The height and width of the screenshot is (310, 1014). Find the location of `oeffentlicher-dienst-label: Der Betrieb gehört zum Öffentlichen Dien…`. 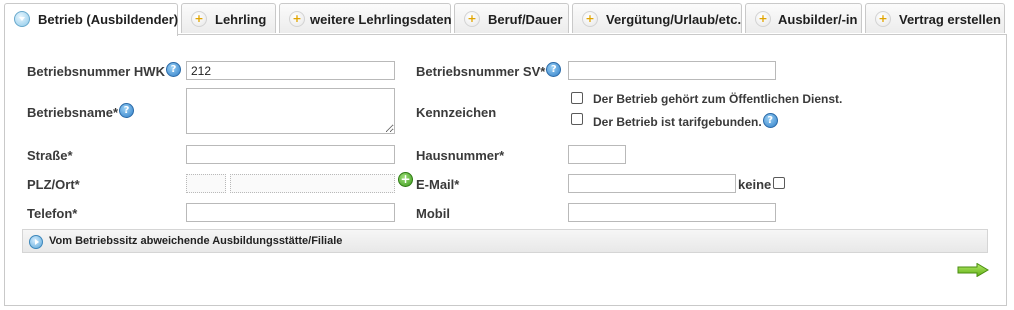

oeffentlicher-dienst-label: Der Betrieb gehört zum Öffentlichen Dien… is located at coordinates (718, 99).